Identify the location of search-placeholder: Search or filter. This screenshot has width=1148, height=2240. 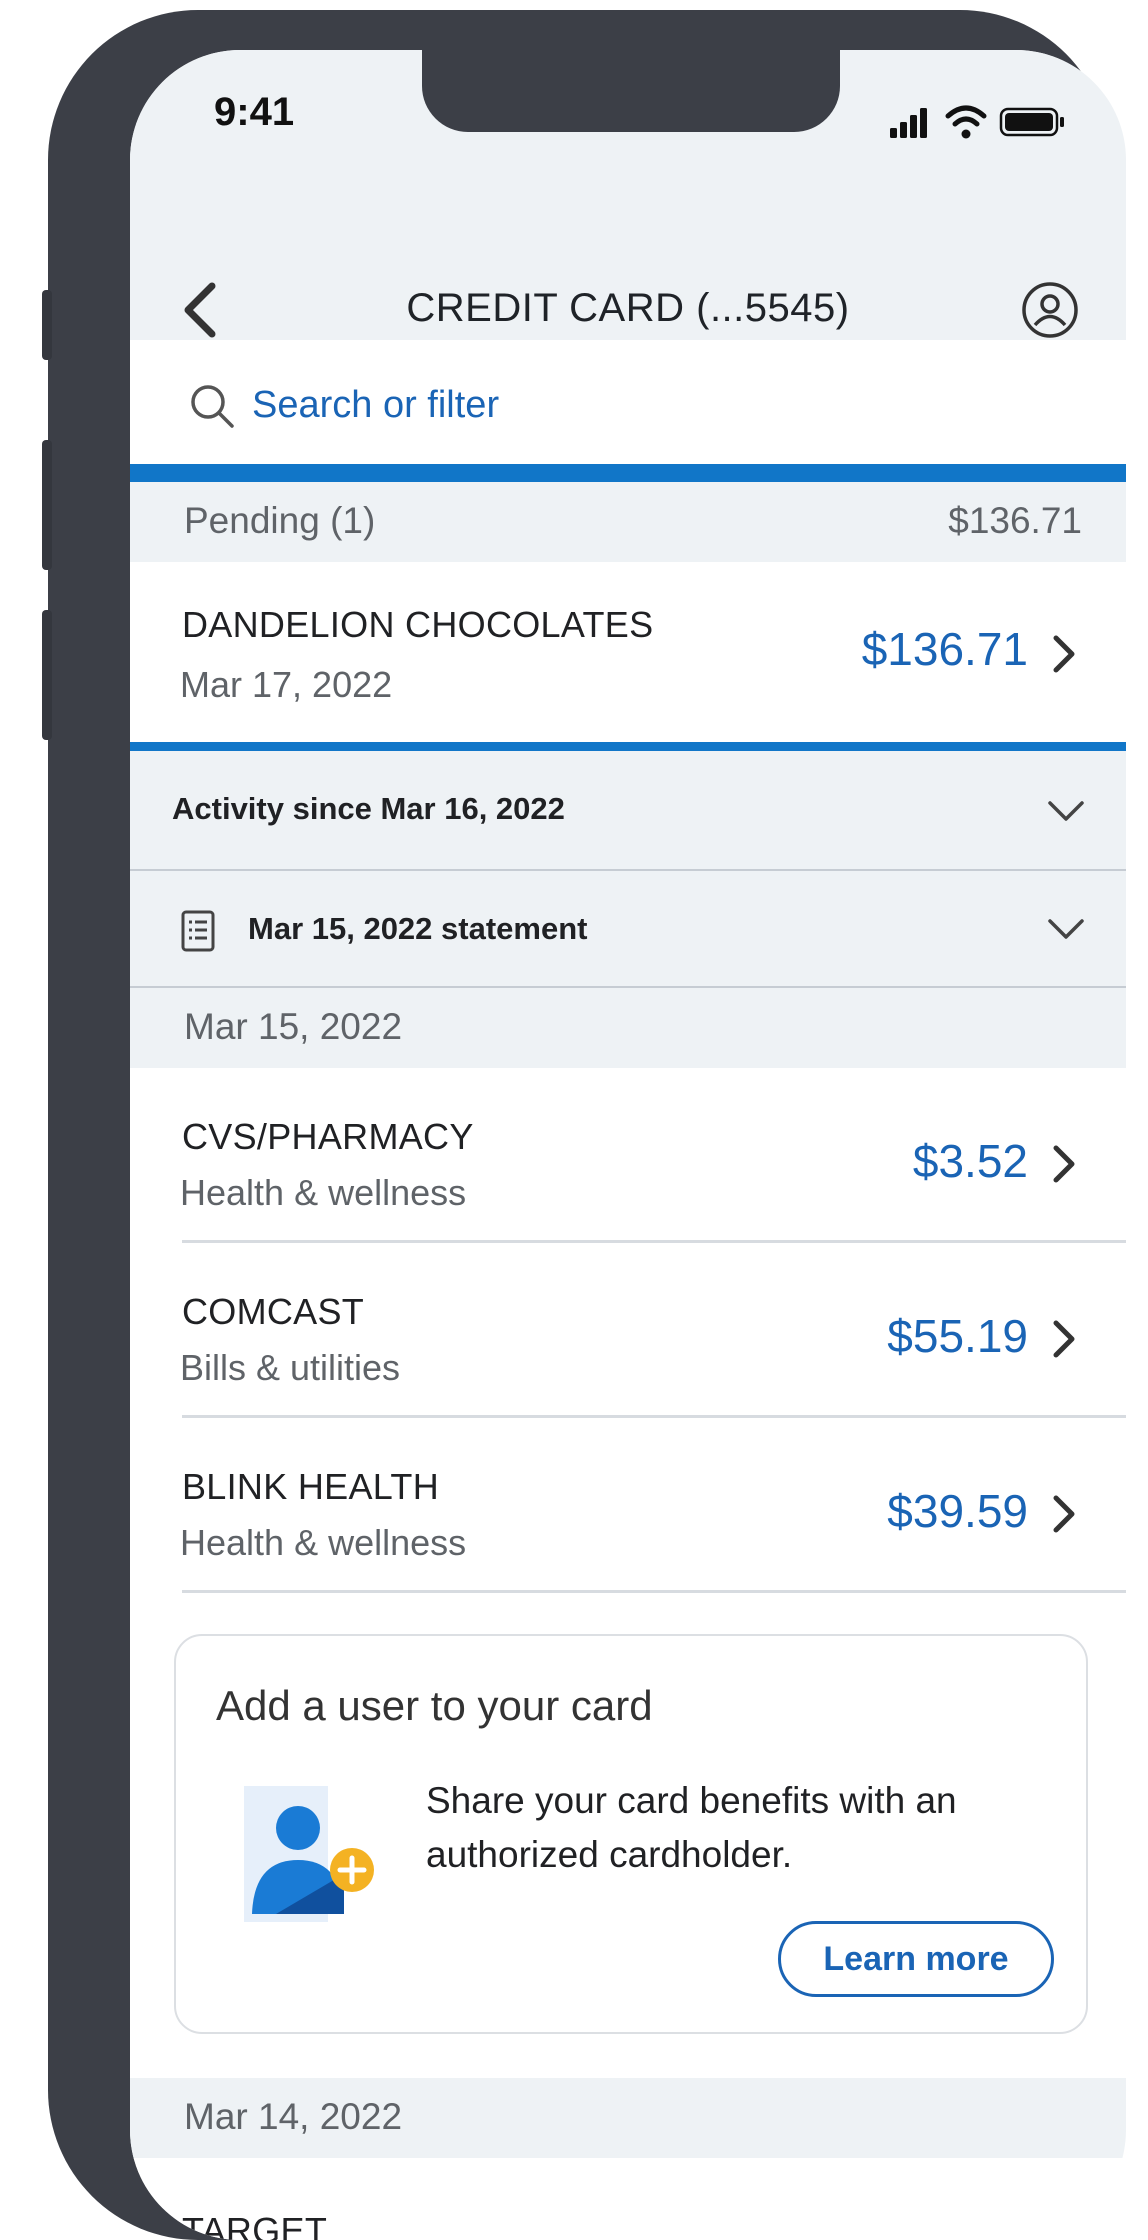
(375, 405).